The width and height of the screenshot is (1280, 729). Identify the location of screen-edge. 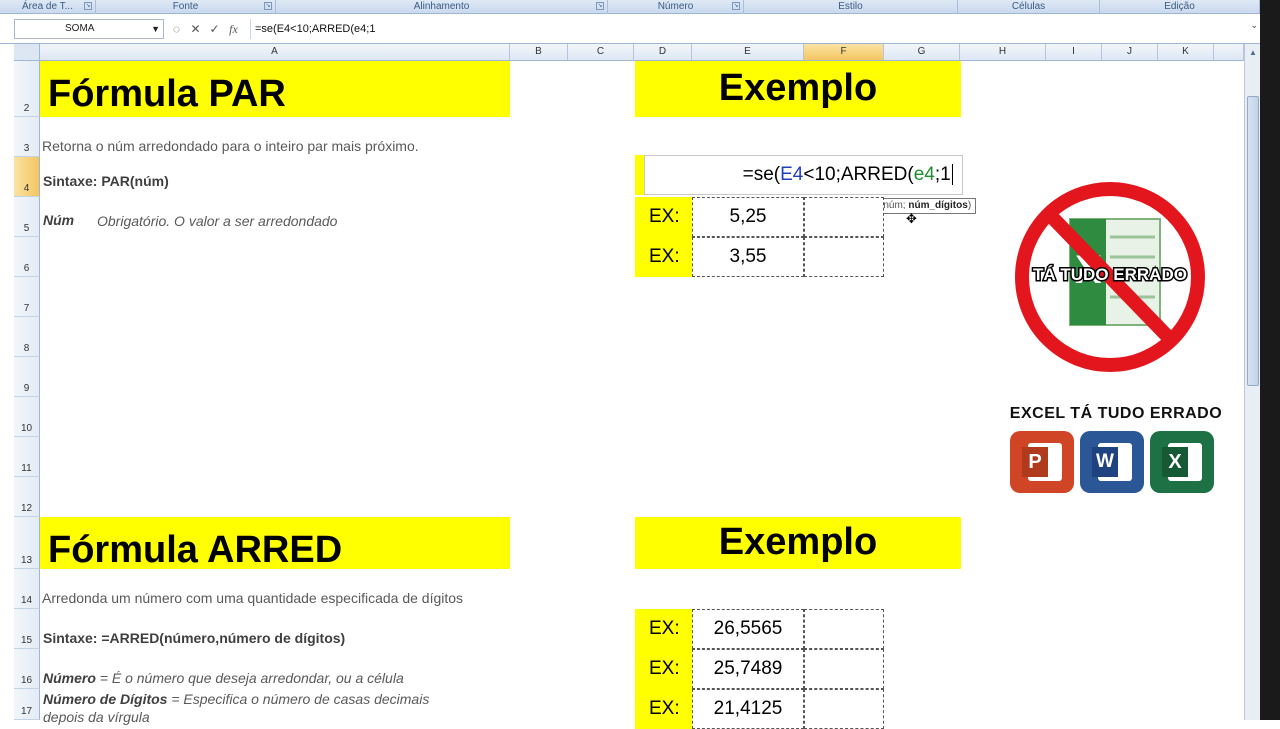
(1270, 360).